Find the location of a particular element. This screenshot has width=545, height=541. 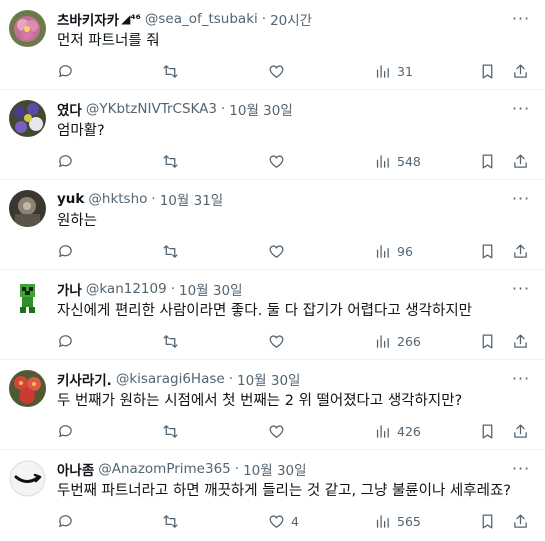

tweet-header: 츠바키자카 ◢⁴⁶ @sea_of_tsubaki · 20시간 is located at coordinates (281, 19).